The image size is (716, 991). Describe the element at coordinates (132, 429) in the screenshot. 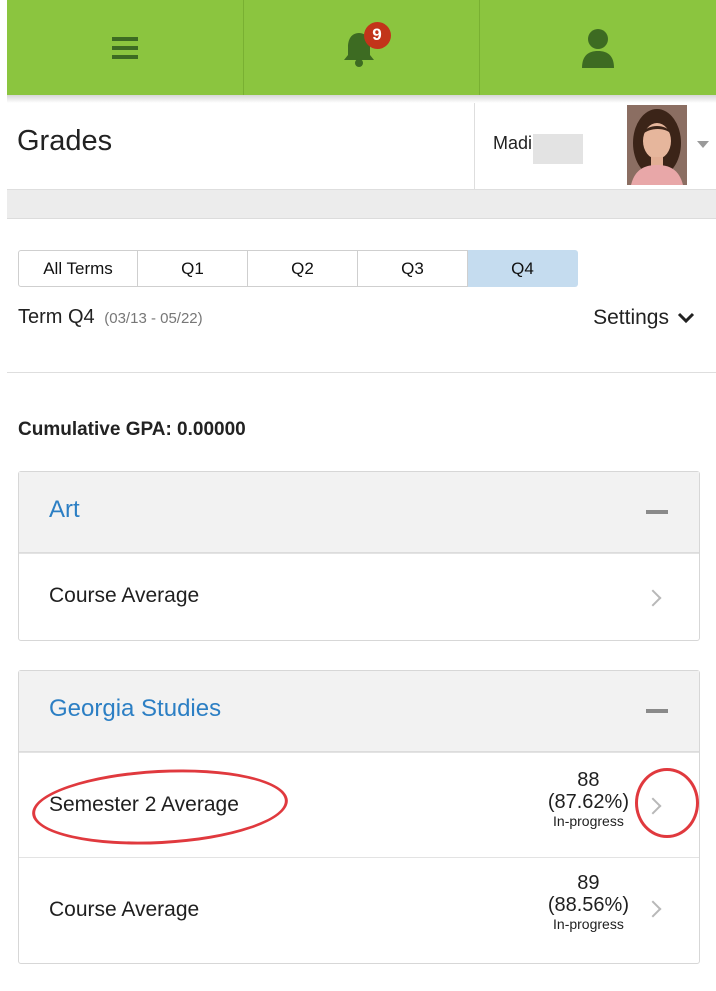

I see `cumulative-gpa: Cumulative GPA: 0.00000` at that location.